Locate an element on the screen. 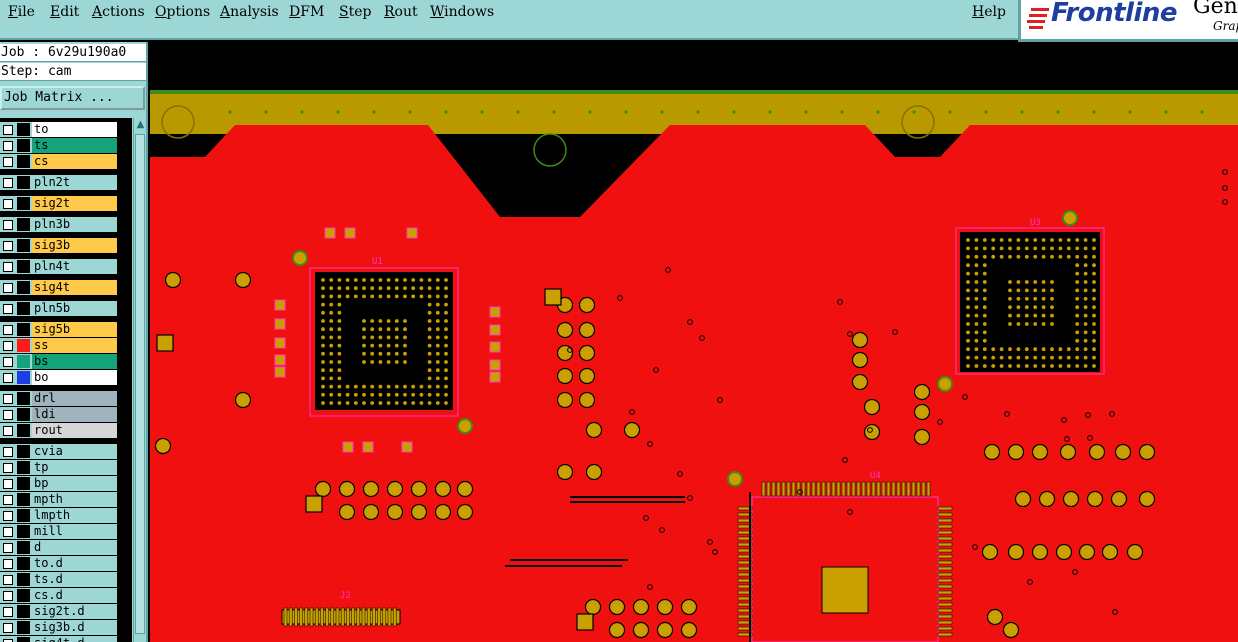  layer-row: sig5b is located at coordinates (58, 329).